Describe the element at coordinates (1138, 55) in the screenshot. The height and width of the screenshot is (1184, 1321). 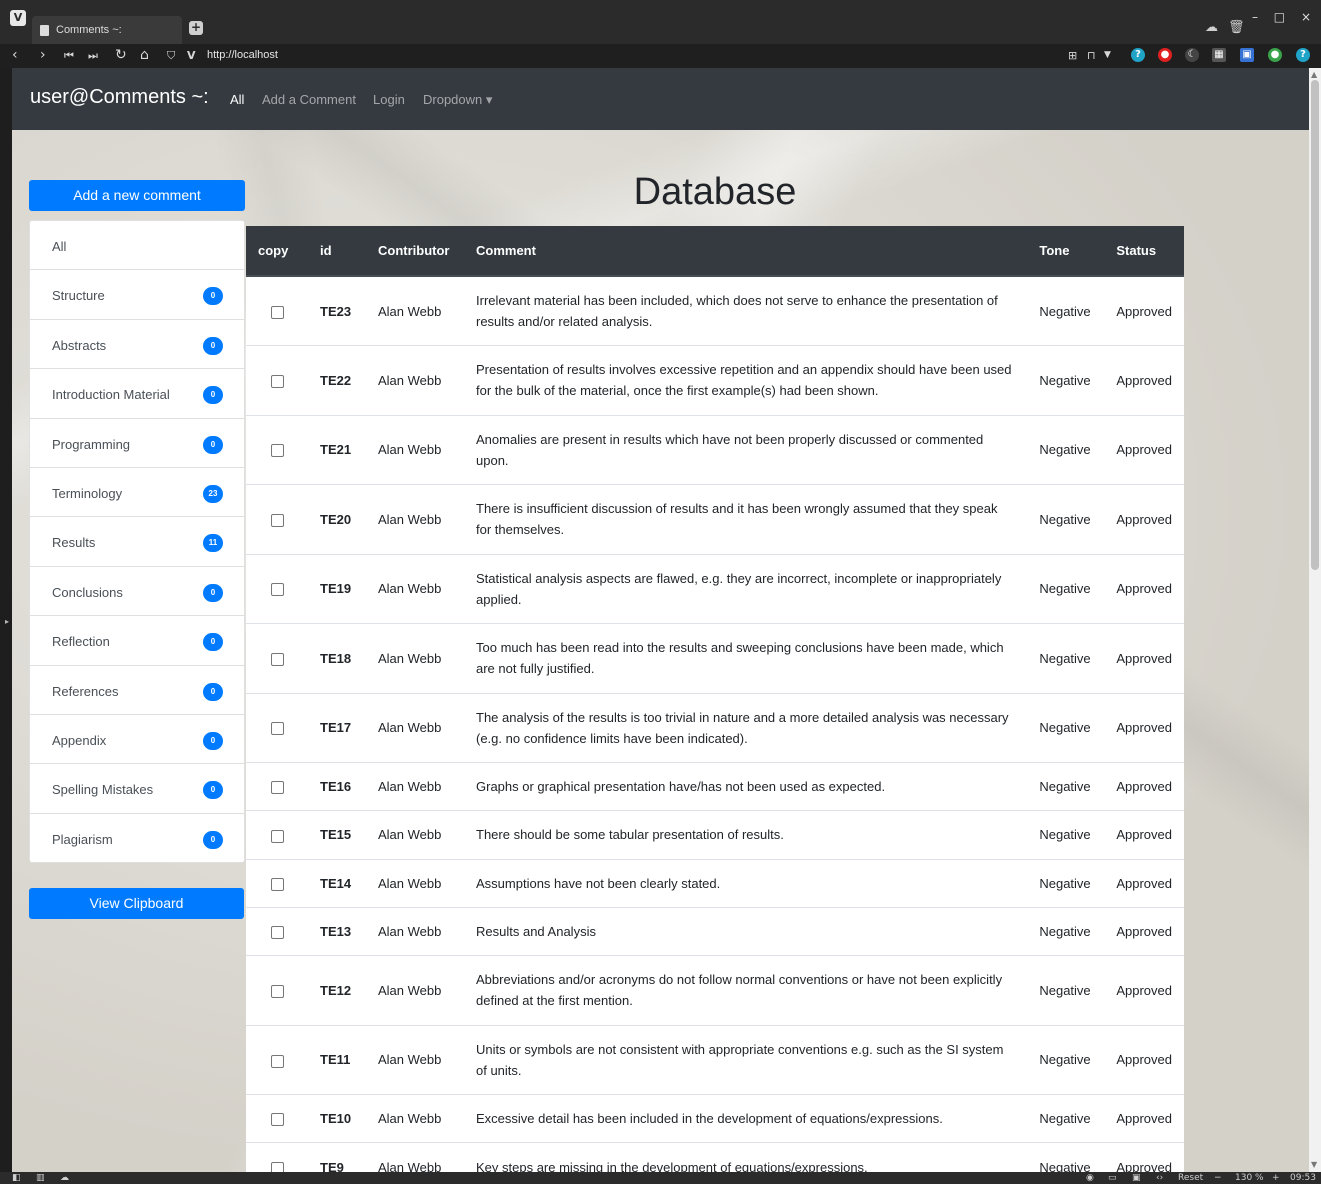
I see `help-extension-icon: ?` at that location.